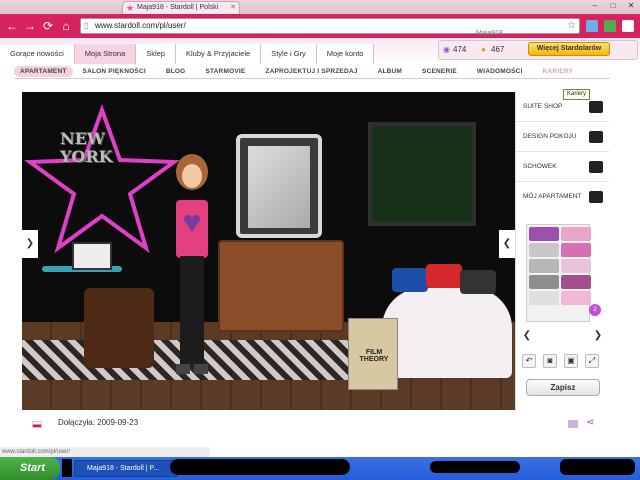 The image size is (640, 480). Describe the element at coordinates (156, 54) in the screenshot. I see `menu-item-shop: Sklep` at that location.